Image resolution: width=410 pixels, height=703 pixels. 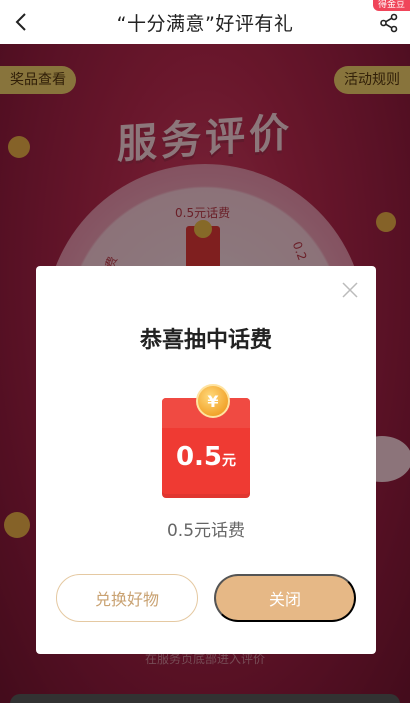 I want to click on envelope-amount: 0.5元, so click(x=206, y=457).